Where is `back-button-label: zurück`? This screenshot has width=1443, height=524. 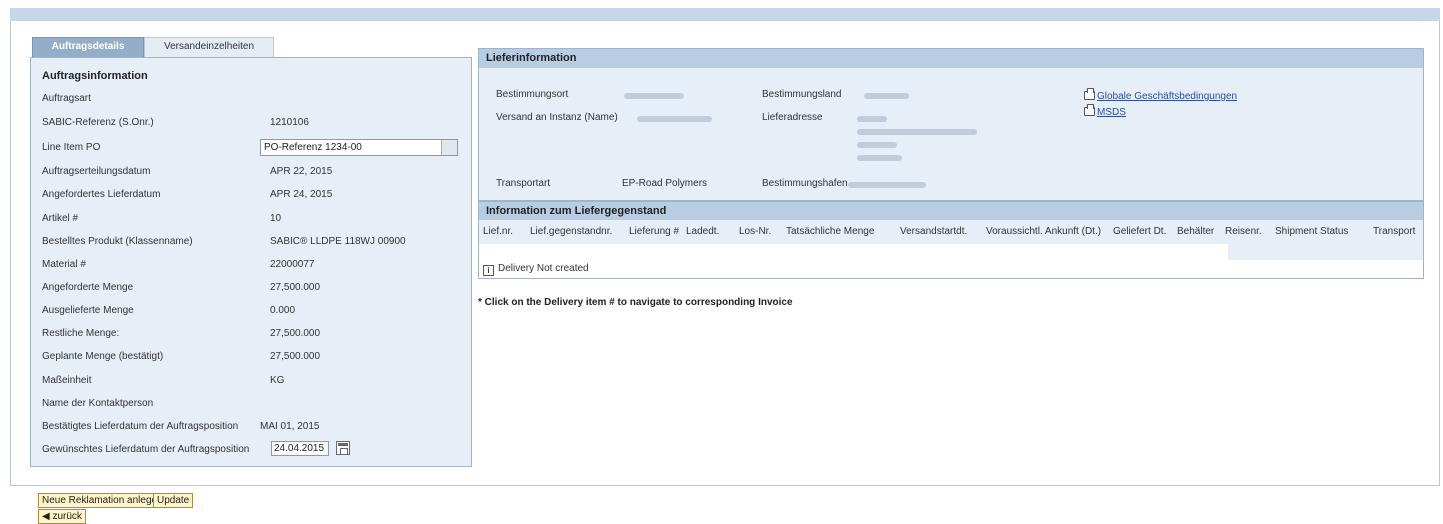 back-button-label: zurück is located at coordinates (67, 516).